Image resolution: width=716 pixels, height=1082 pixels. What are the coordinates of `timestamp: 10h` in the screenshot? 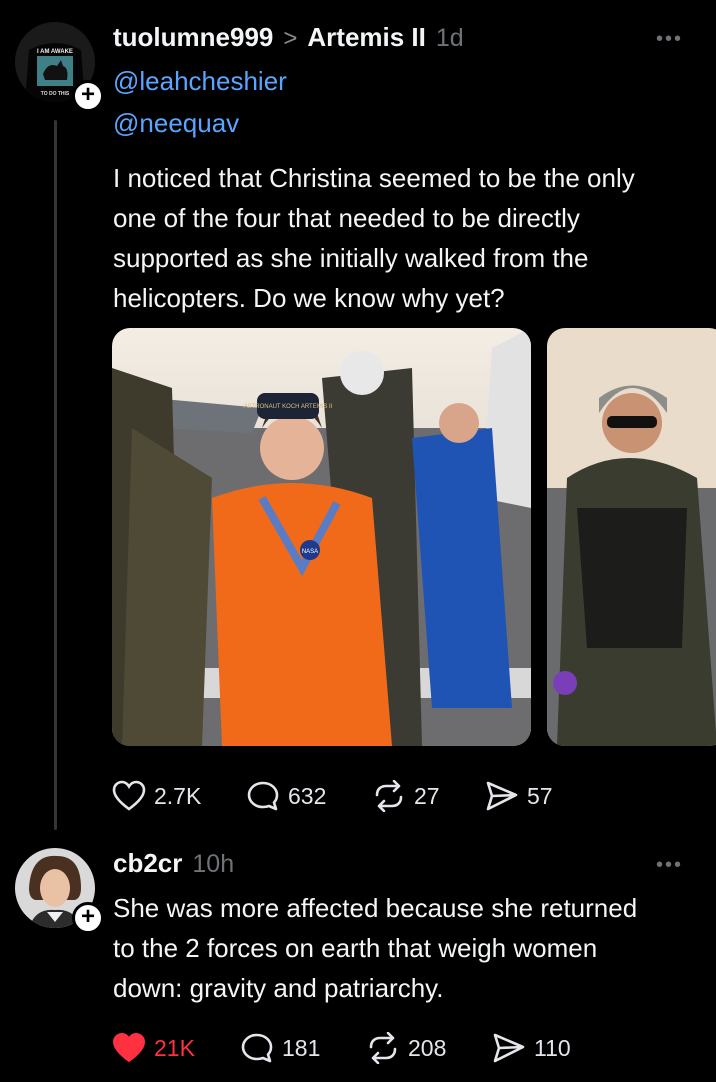 It's located at (213, 864).